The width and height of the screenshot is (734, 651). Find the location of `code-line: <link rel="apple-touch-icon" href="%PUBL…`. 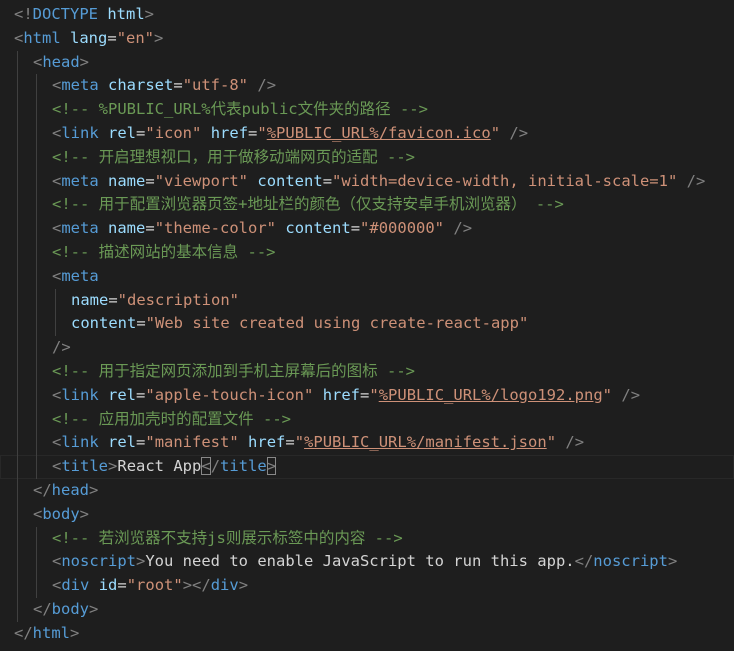

code-line: <link rel="apple-touch-icon" href="%PUBL… is located at coordinates (367, 395).